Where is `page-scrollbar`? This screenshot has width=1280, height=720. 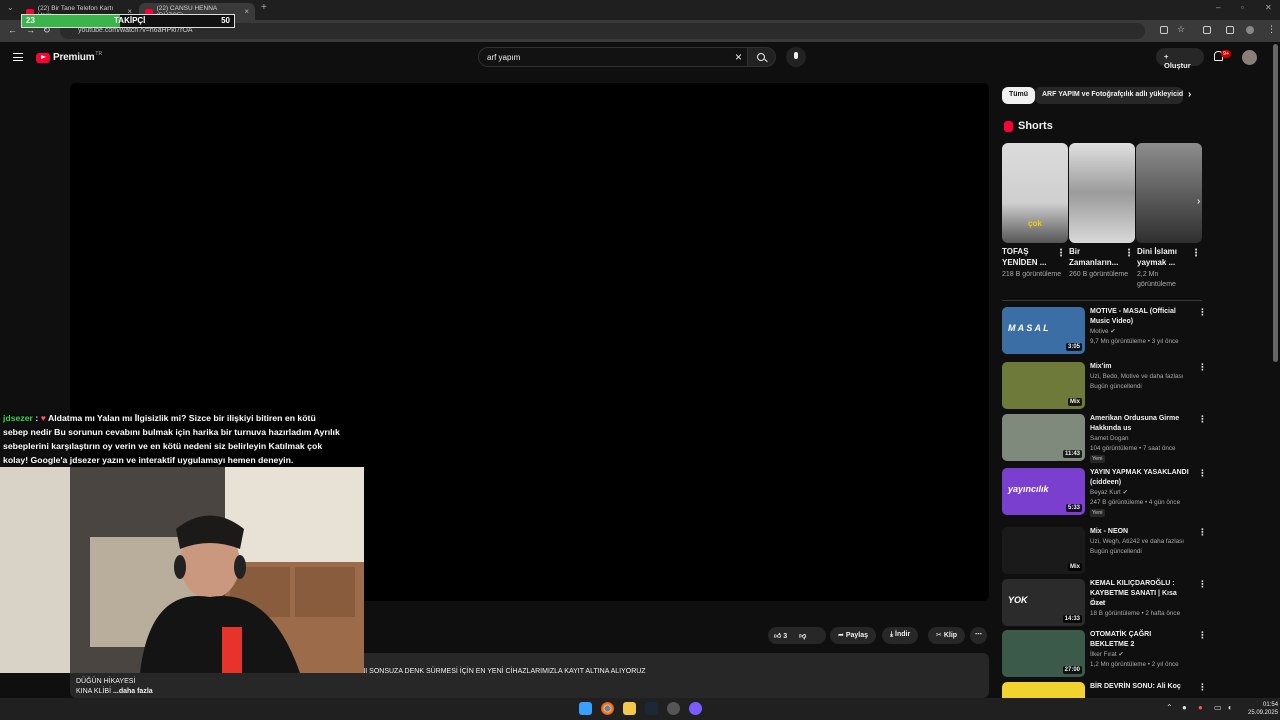 page-scrollbar is located at coordinates (1275, 203).